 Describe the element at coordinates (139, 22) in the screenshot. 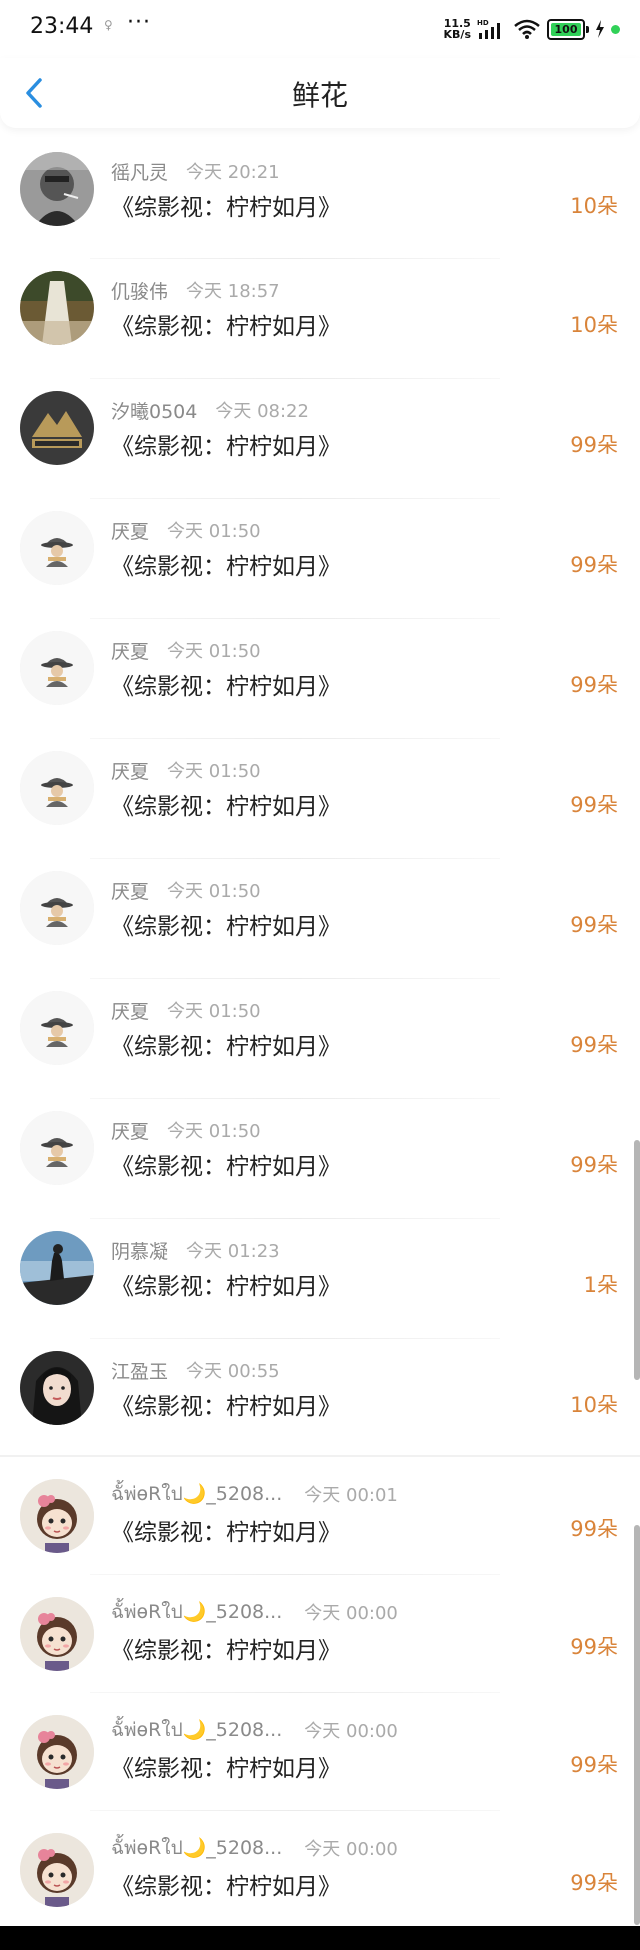

I see `more-notifications-icon: ···` at that location.